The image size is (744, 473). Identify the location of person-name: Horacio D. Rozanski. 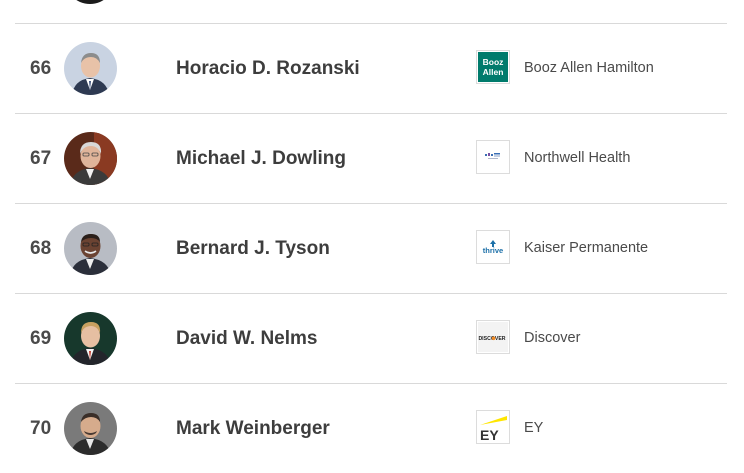
(268, 68).